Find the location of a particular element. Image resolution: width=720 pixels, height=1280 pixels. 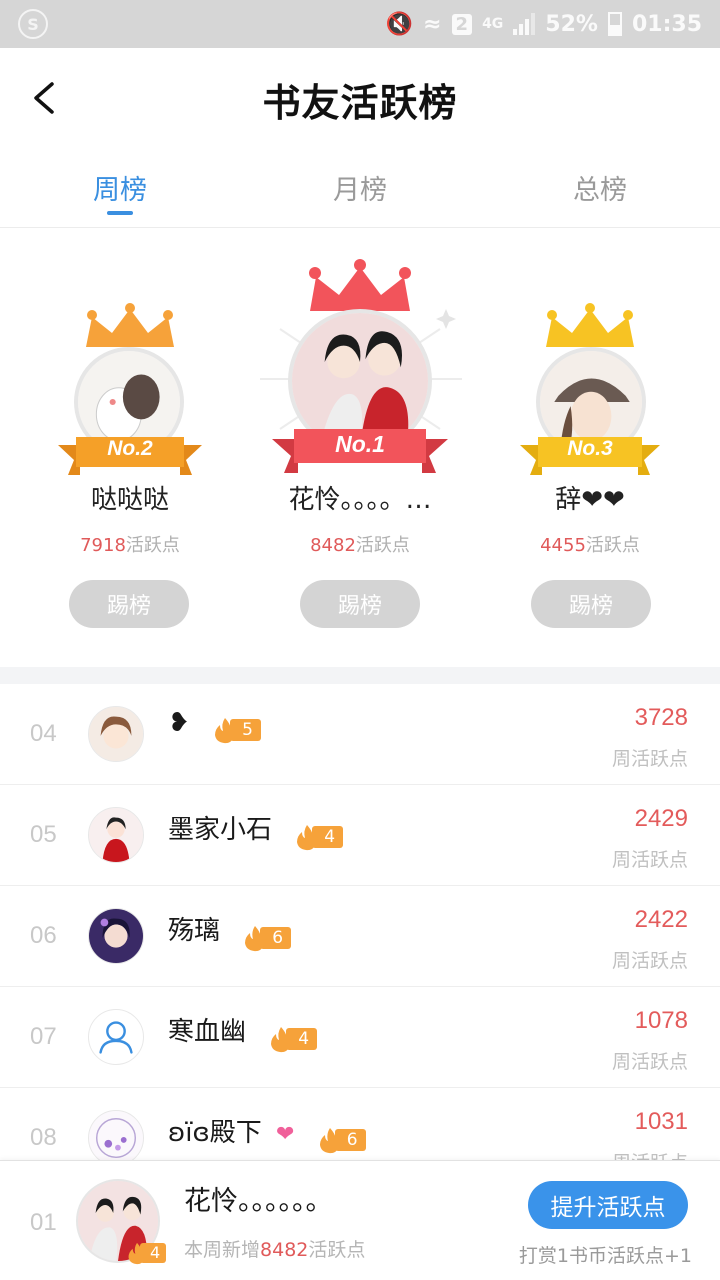

user-name: ❥ 5 is located at coordinates (214, 725).